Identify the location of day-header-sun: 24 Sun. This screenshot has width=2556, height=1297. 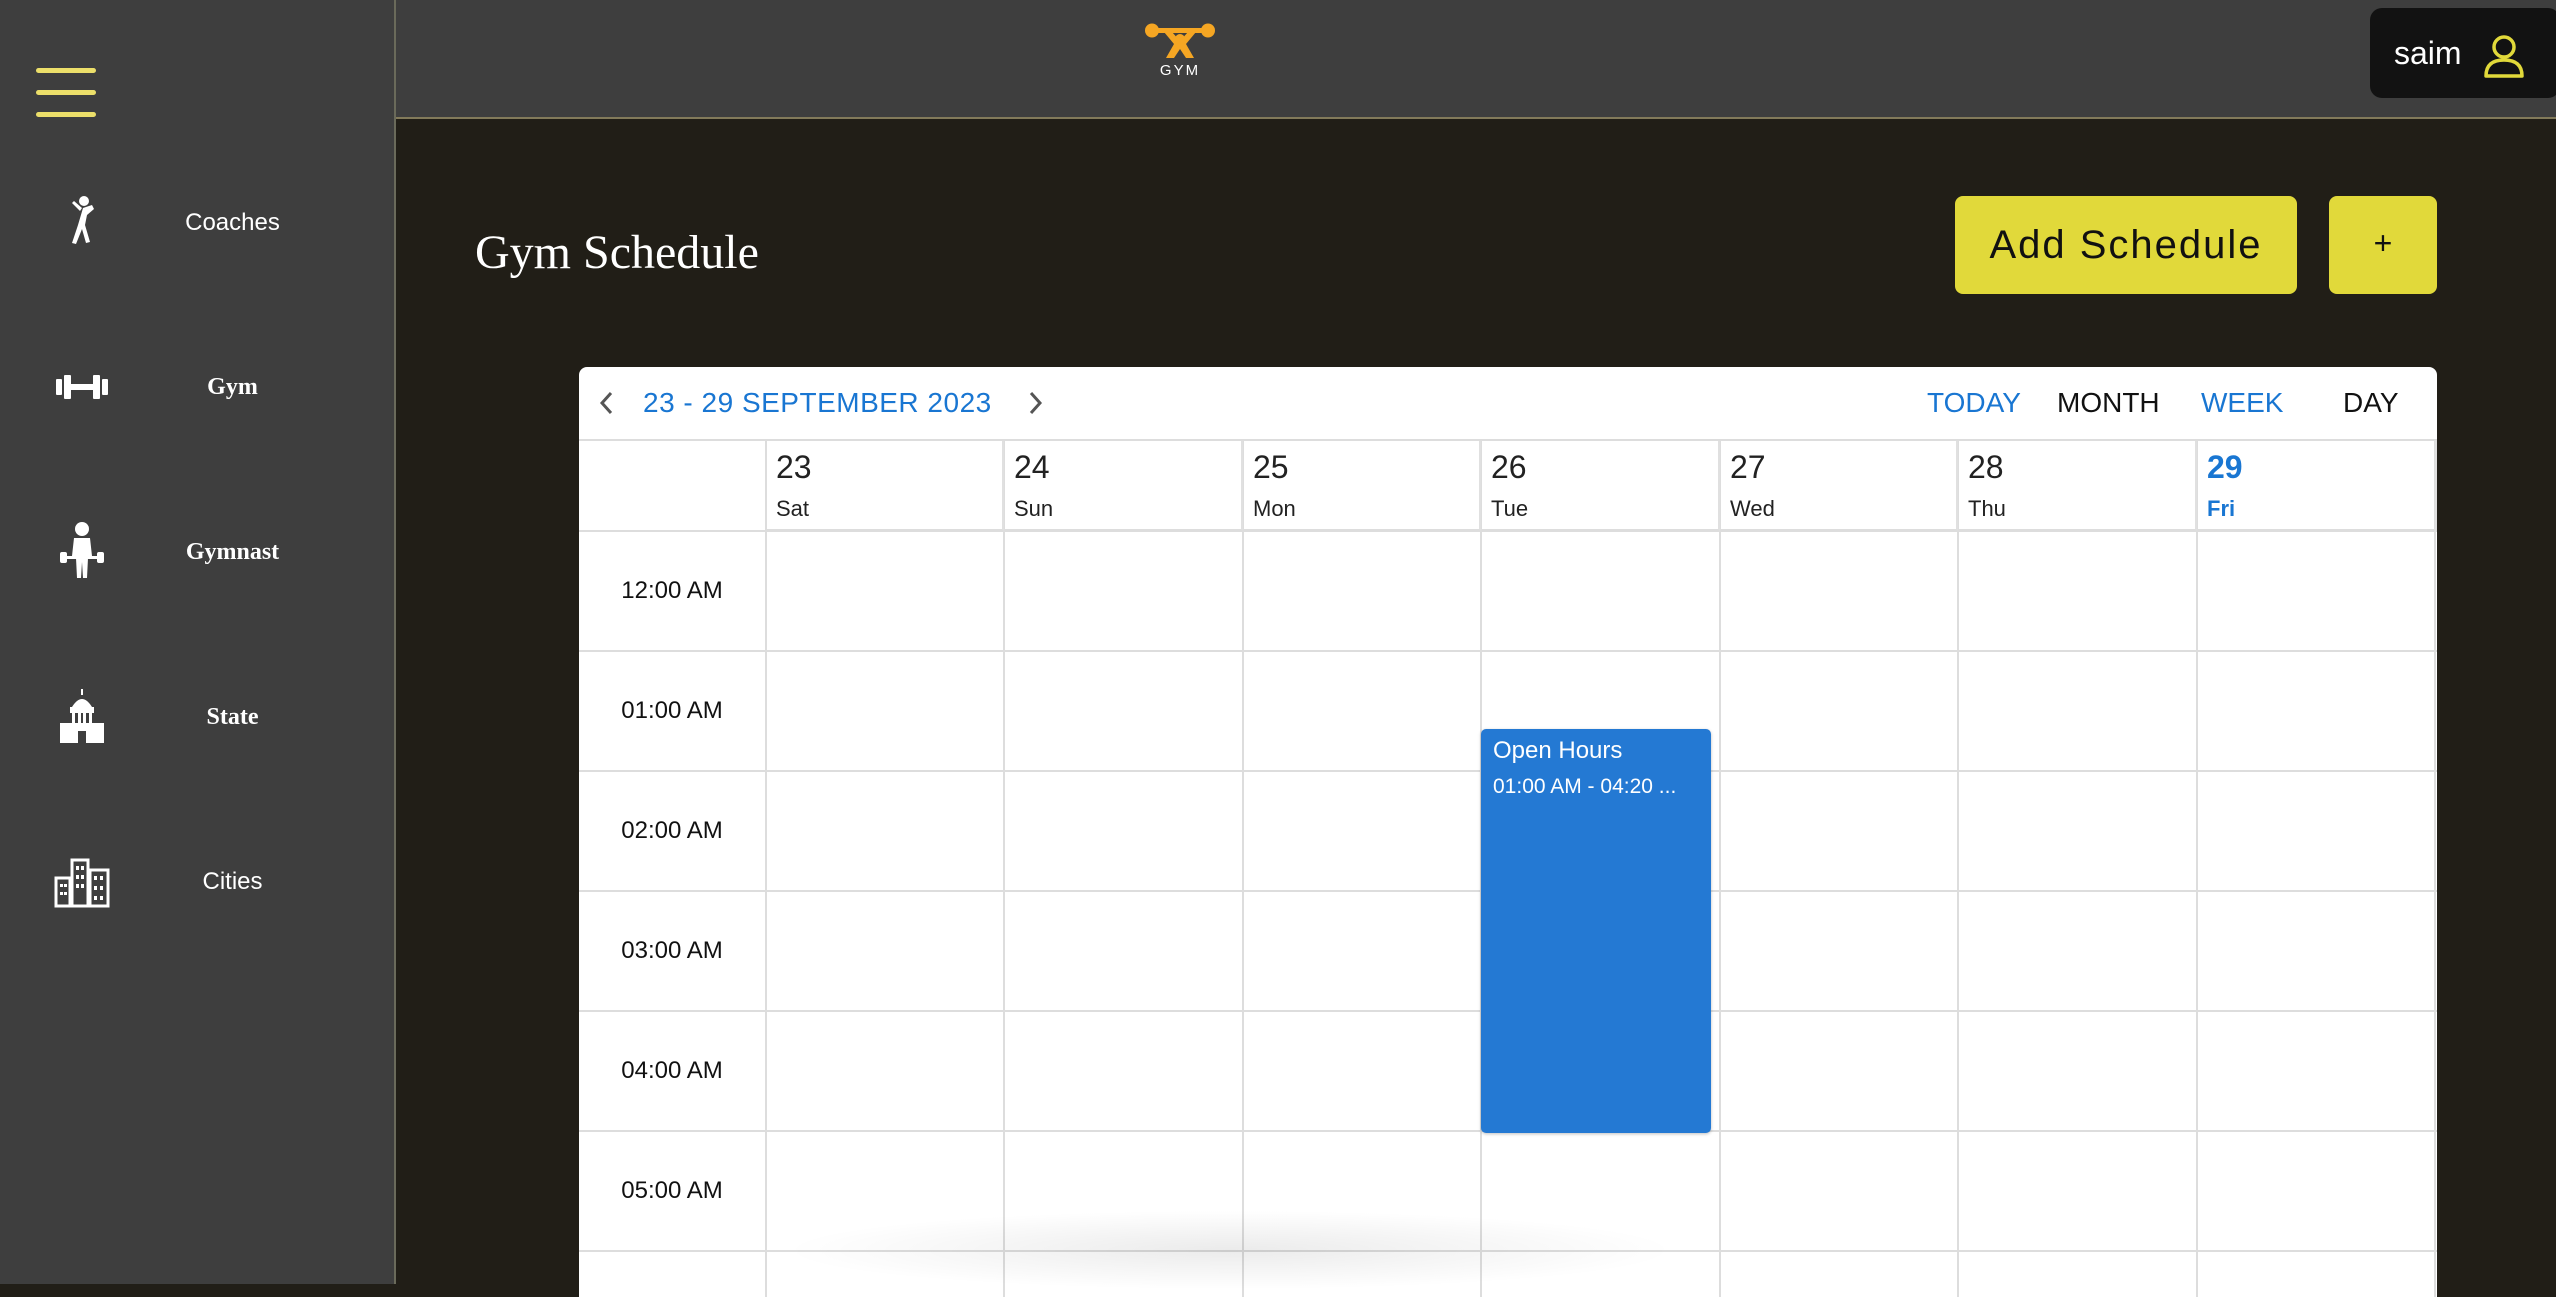
(1123, 486).